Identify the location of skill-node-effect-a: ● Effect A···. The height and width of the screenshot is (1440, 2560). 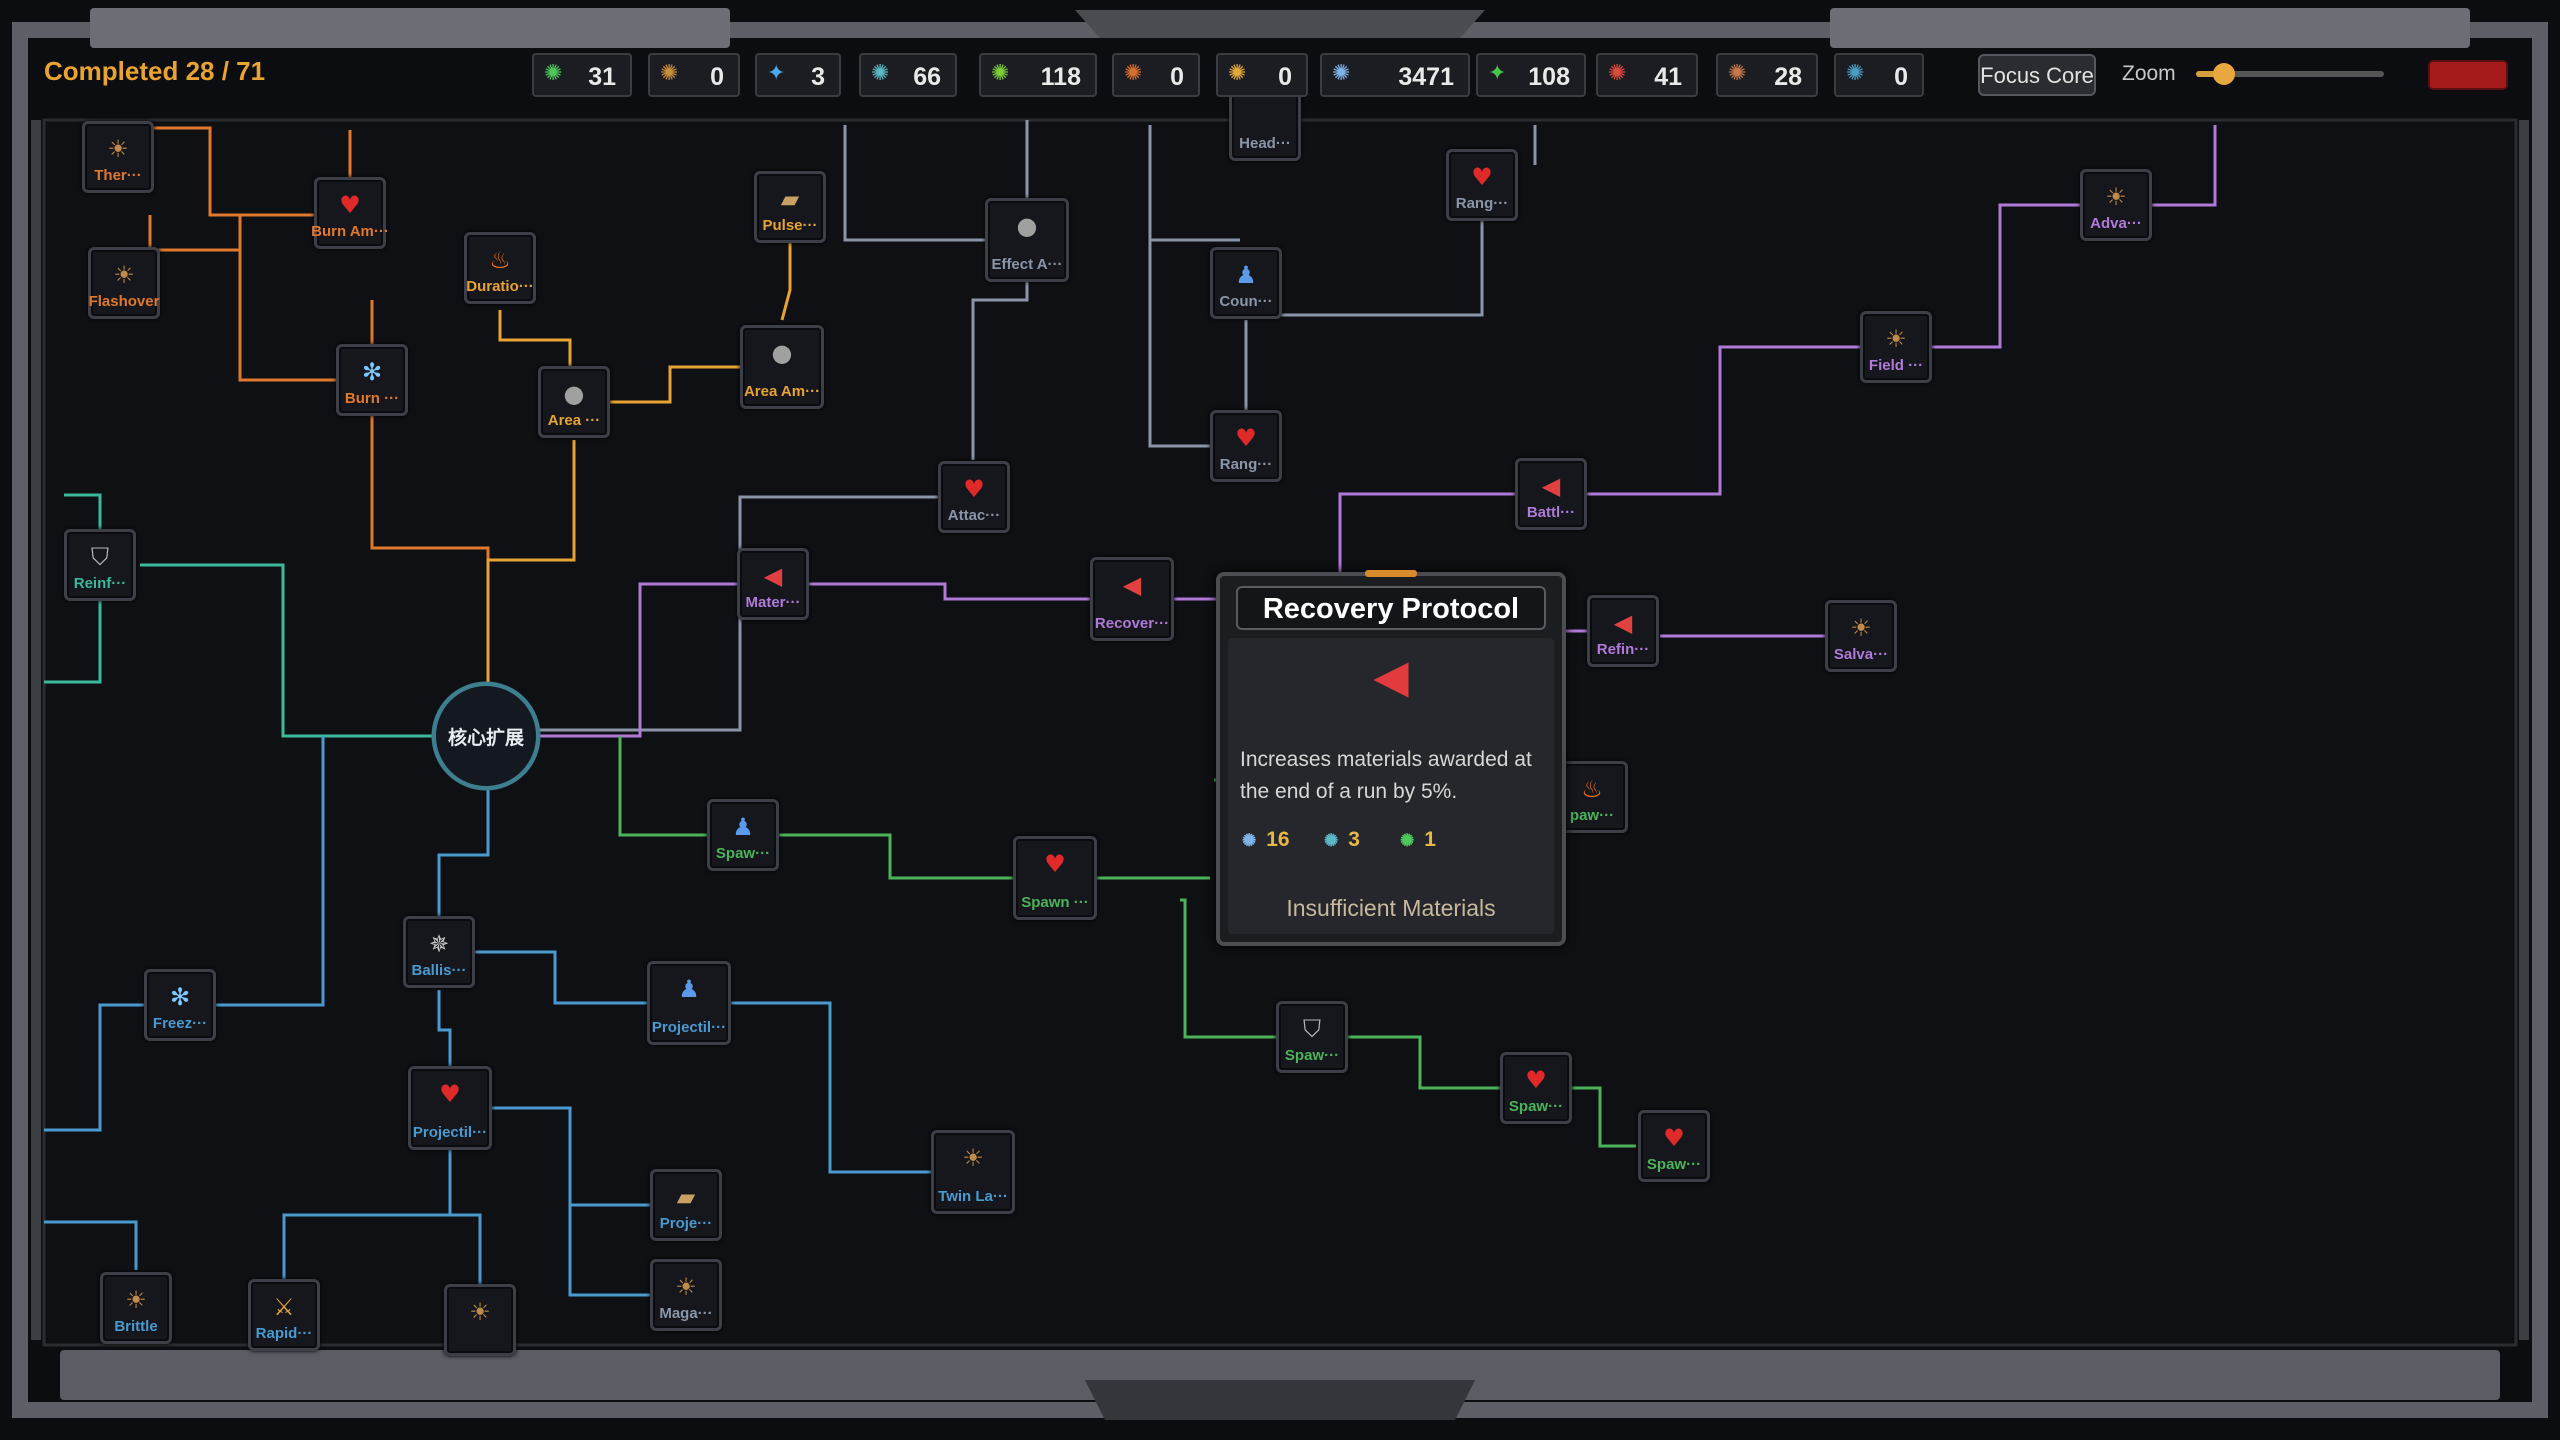
(1027, 240).